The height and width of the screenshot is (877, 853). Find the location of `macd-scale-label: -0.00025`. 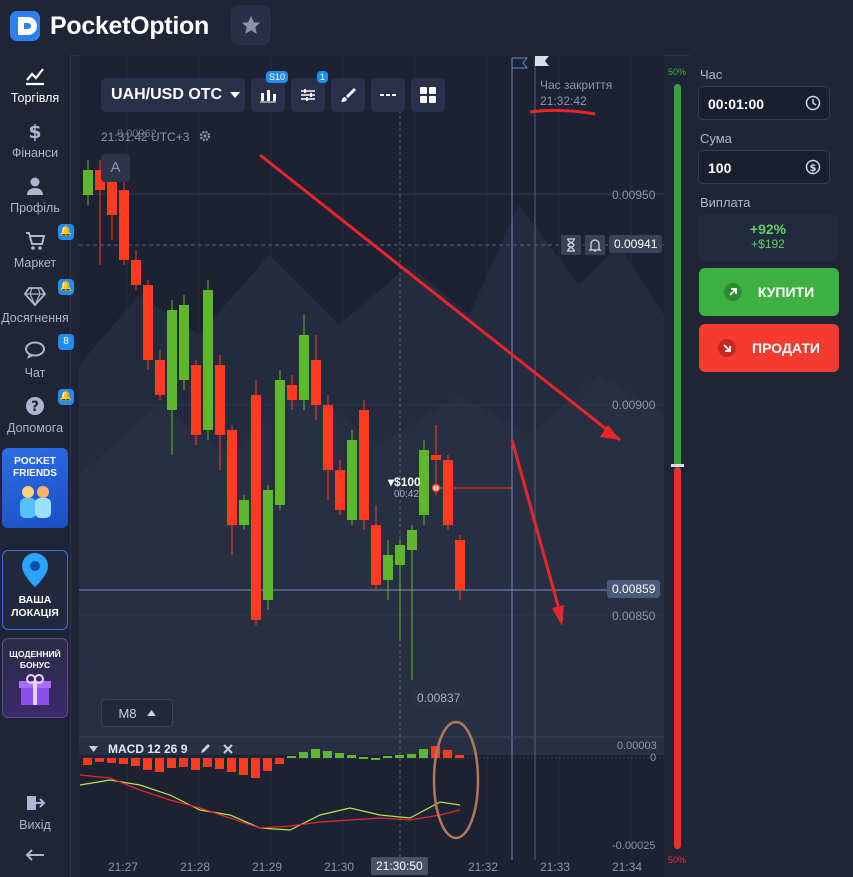

macd-scale-label: -0.00025 is located at coordinates (634, 846).